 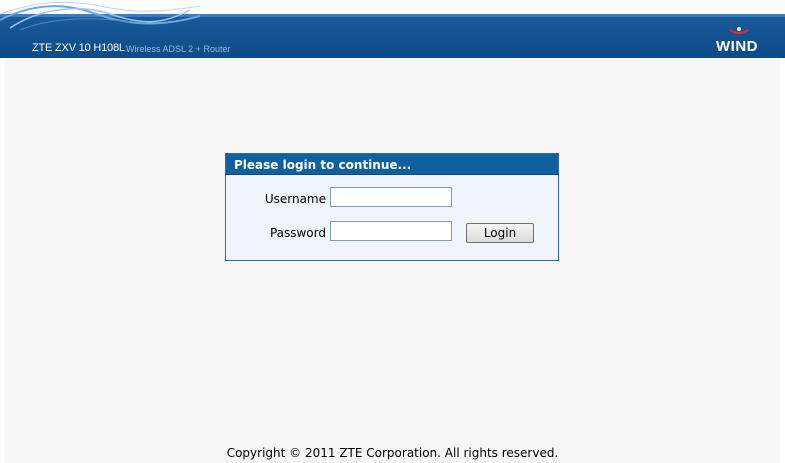 I want to click on product-description: Wireless ADSL 2 + Router, so click(x=178, y=49).